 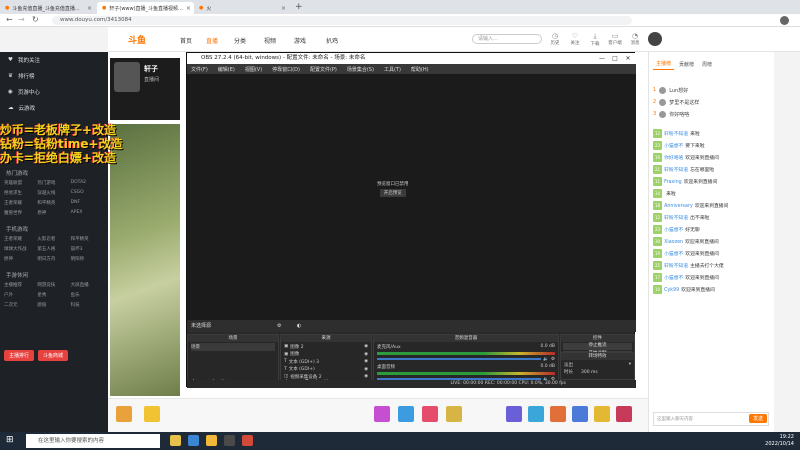 I want to click on sidebar-item-rank: ♛ 排行榜, so click(x=54, y=76).